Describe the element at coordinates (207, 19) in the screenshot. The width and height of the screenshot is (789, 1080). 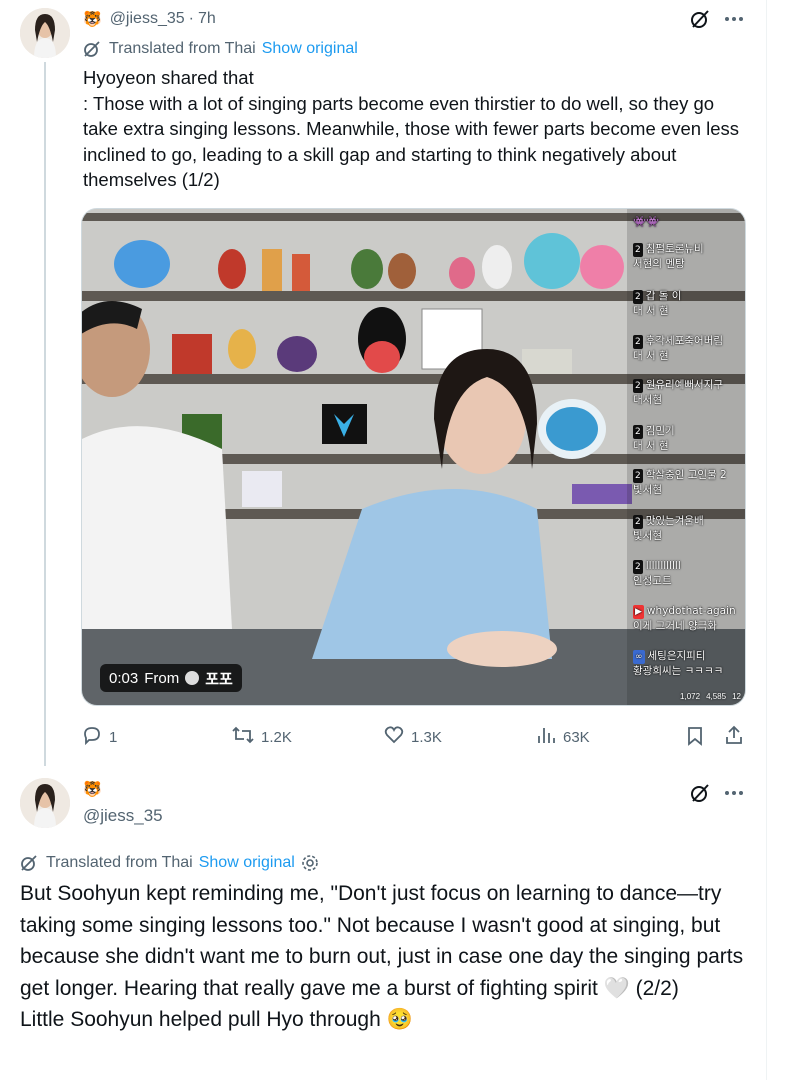
I see `post-time: 7h` at that location.